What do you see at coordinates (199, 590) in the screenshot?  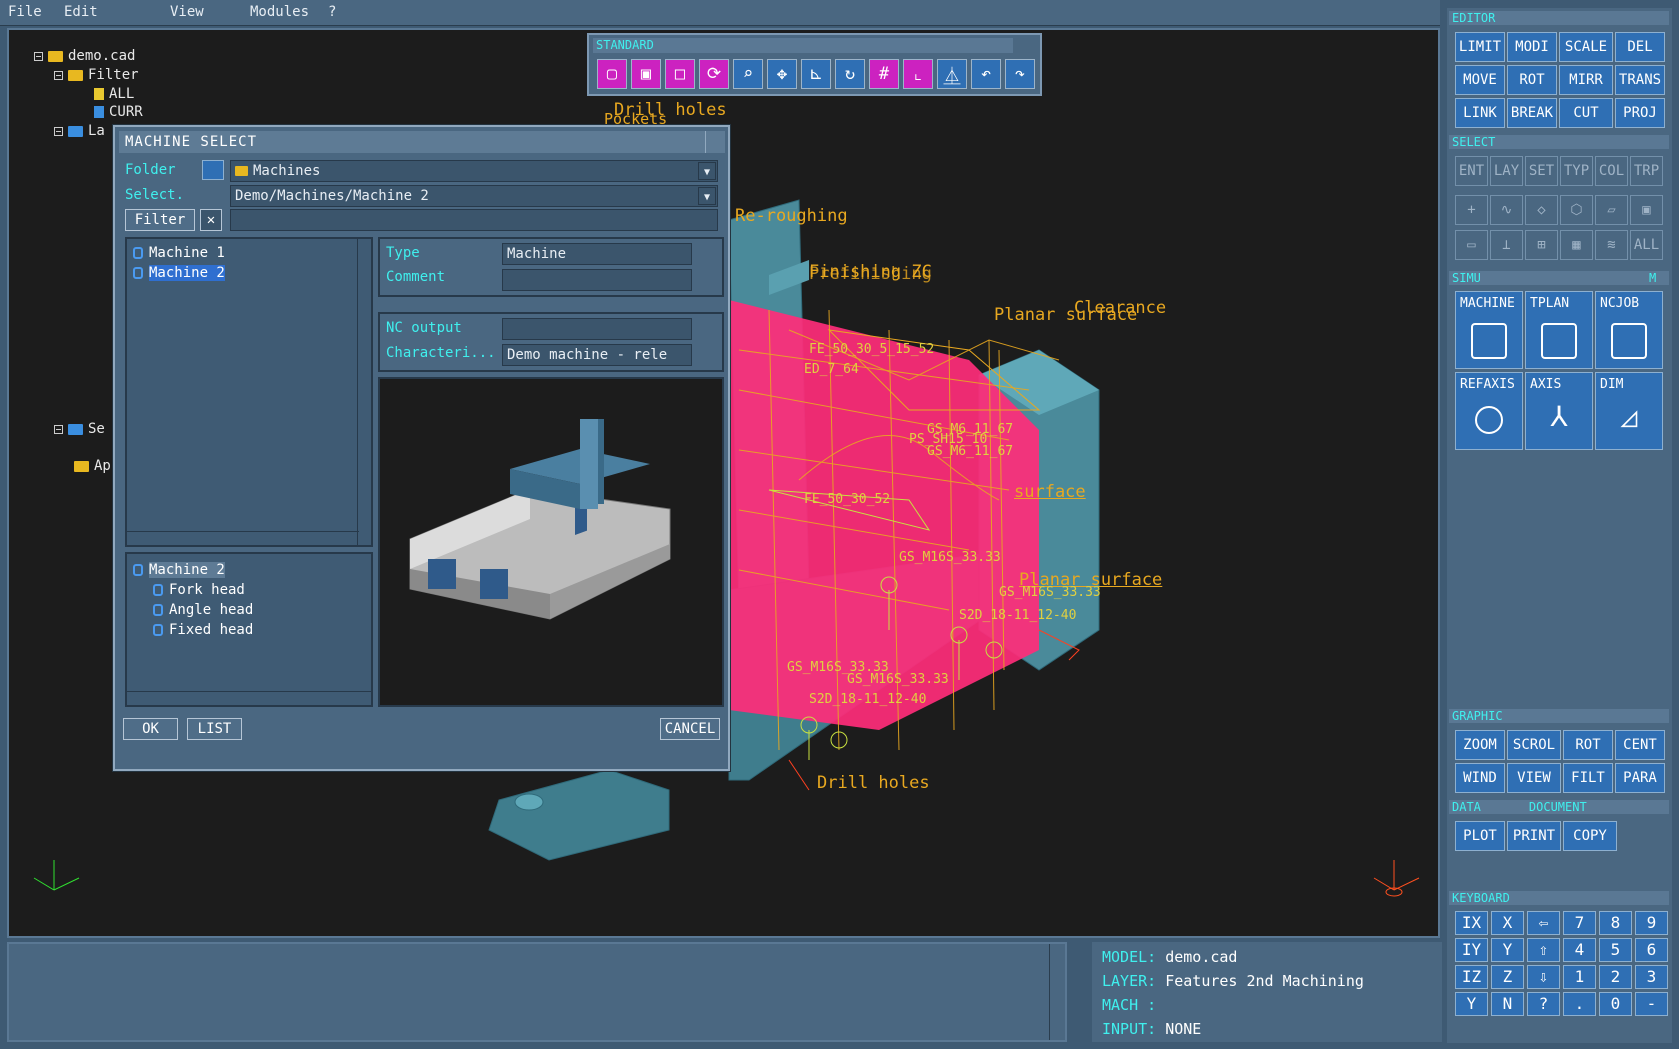 I see `tree-item: Fork head` at bounding box center [199, 590].